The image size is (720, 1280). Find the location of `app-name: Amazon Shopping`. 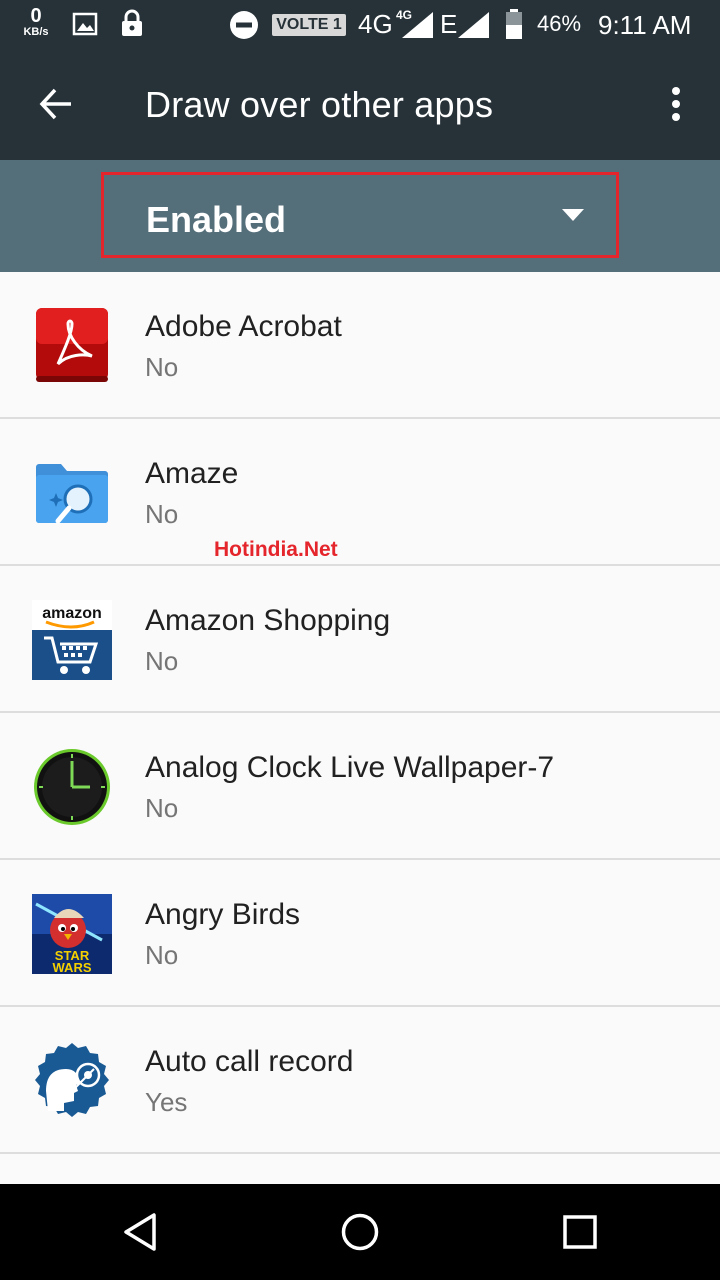

app-name: Amazon Shopping is located at coordinates (268, 620).